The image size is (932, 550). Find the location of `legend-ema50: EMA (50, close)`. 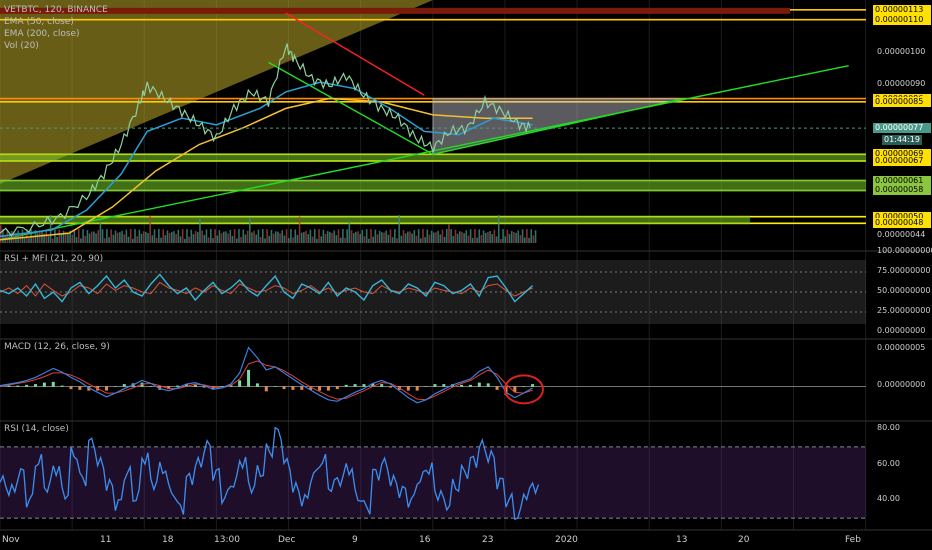

legend-ema50: EMA (50, close) is located at coordinates (56, 22).